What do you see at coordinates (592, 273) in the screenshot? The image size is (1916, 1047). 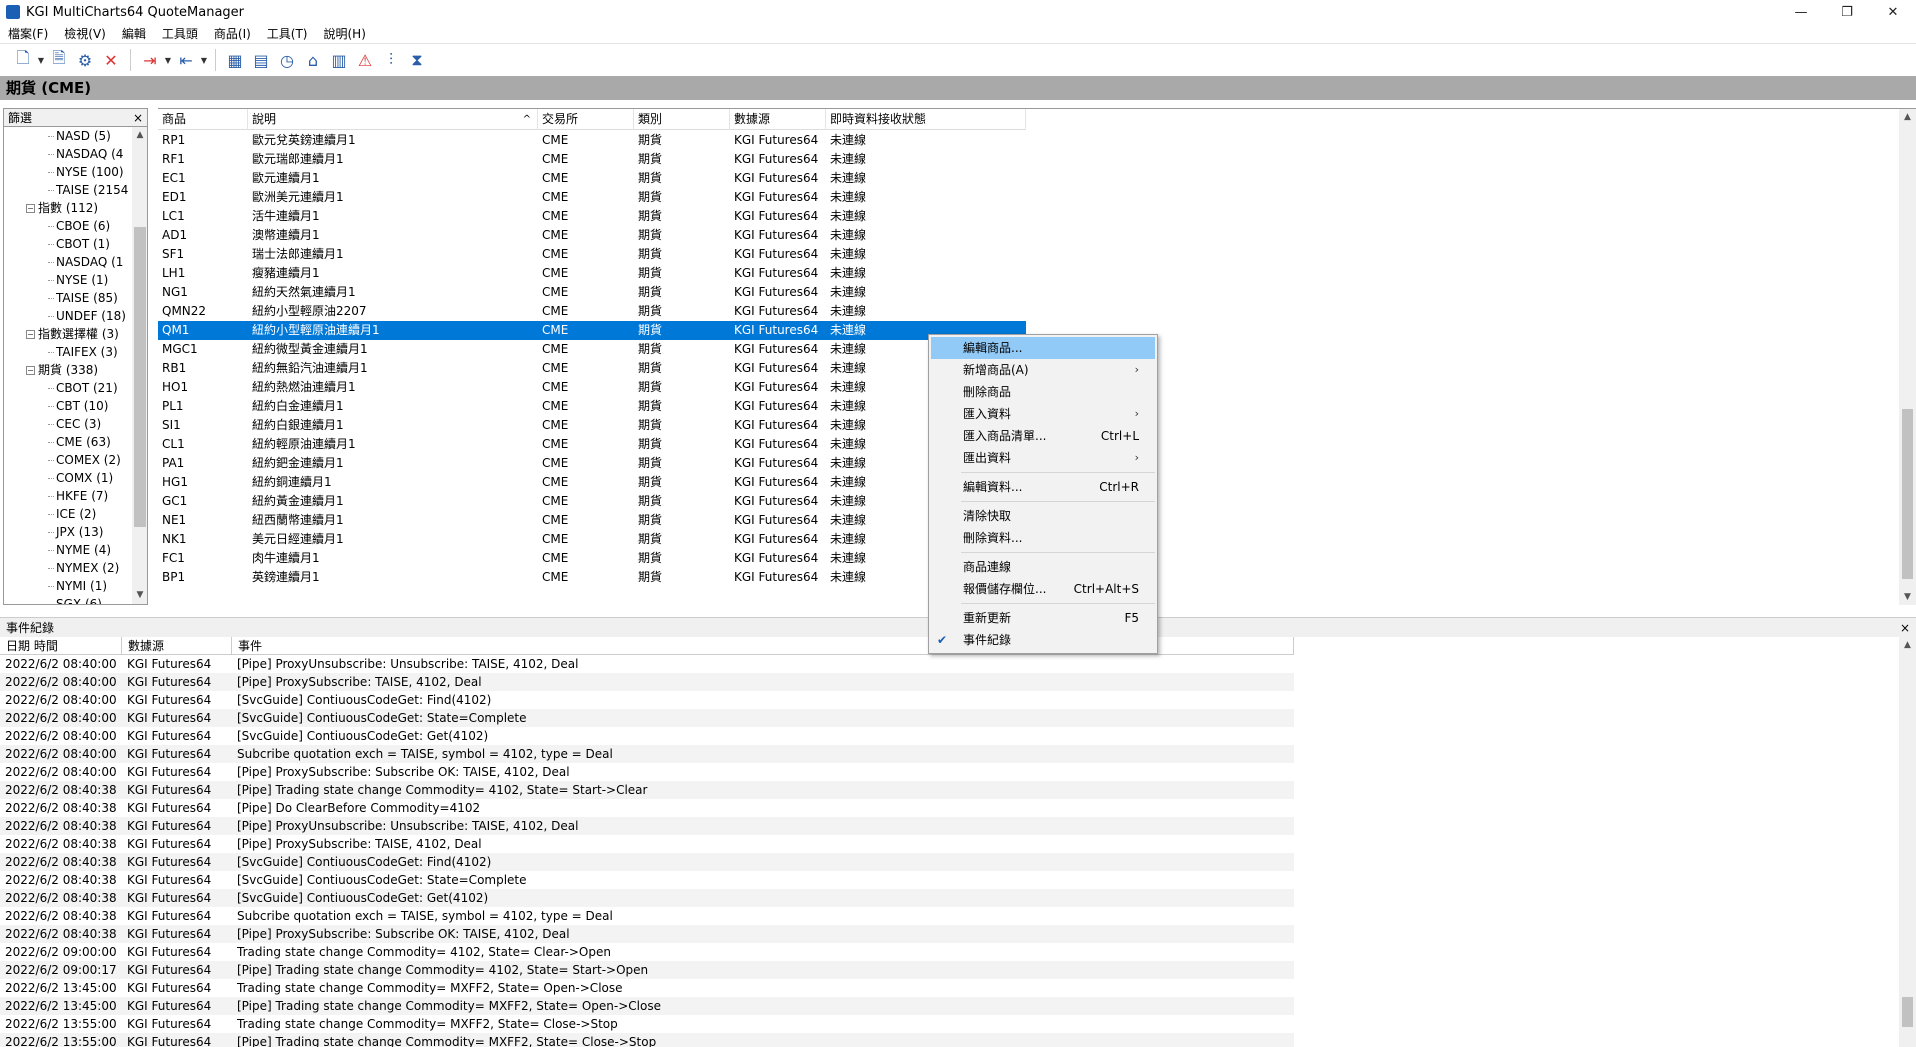 I see `table-row: LH1 瘦豬連續月1 CME 期貨 KGI Futures64 未連線` at bounding box center [592, 273].